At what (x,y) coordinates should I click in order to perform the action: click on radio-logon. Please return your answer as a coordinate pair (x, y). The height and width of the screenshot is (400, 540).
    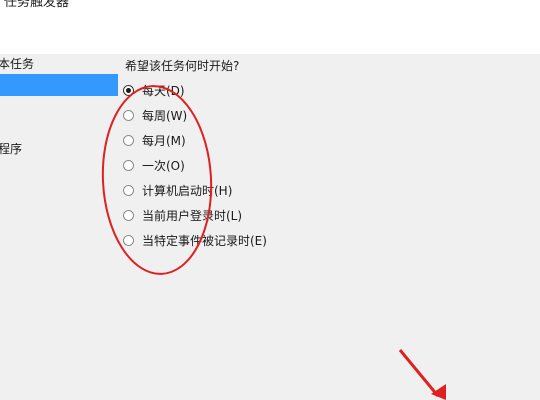
    Looking at the image, I should click on (128, 215).